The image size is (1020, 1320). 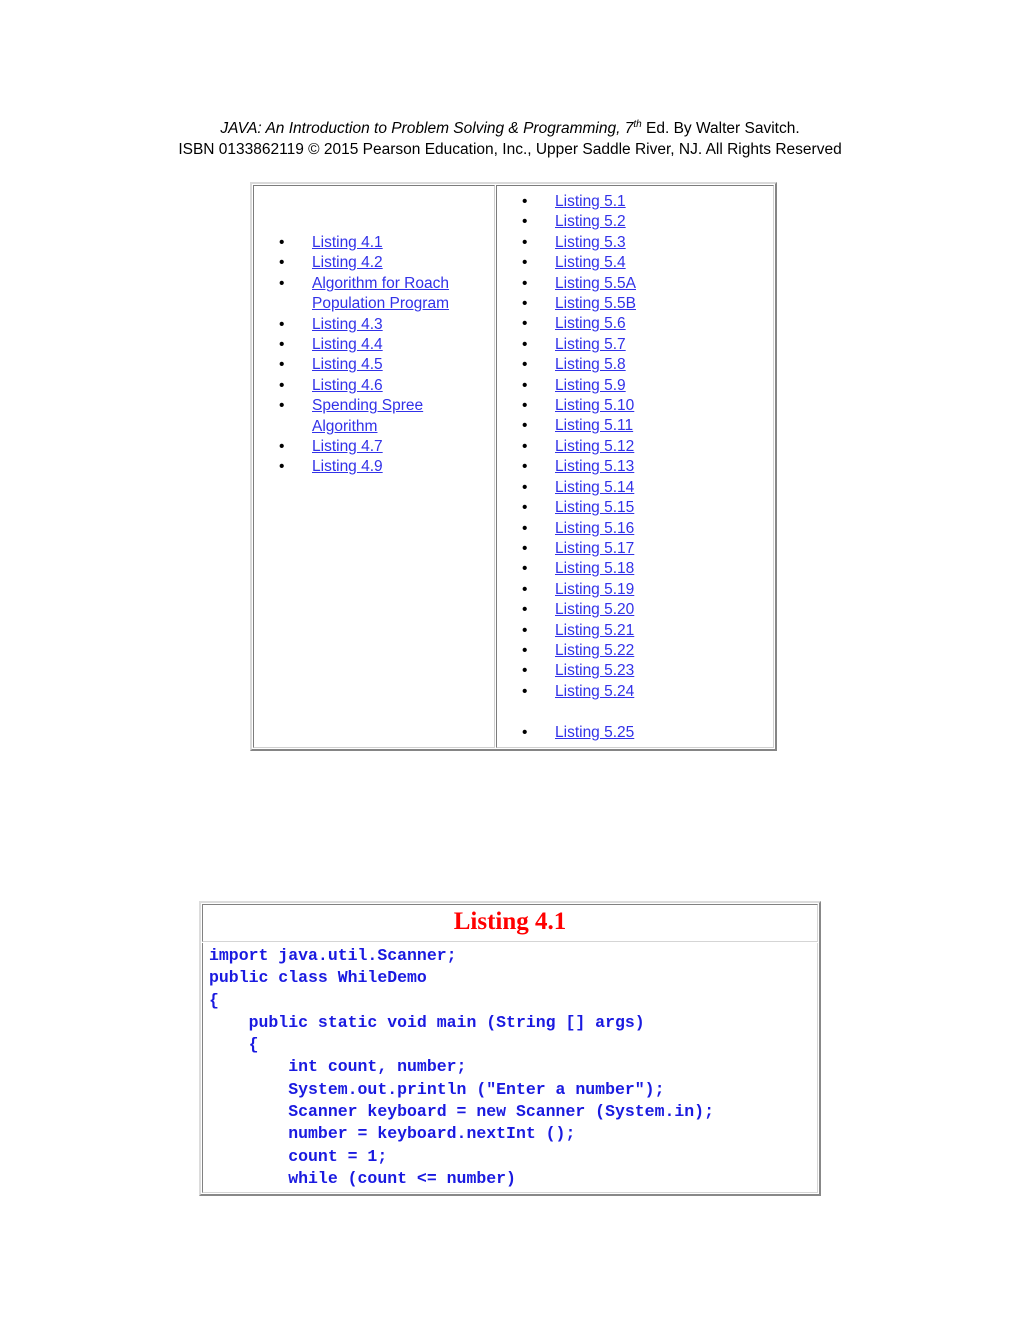 I want to click on list-item: Listing 5.24, so click(x=635, y=692).